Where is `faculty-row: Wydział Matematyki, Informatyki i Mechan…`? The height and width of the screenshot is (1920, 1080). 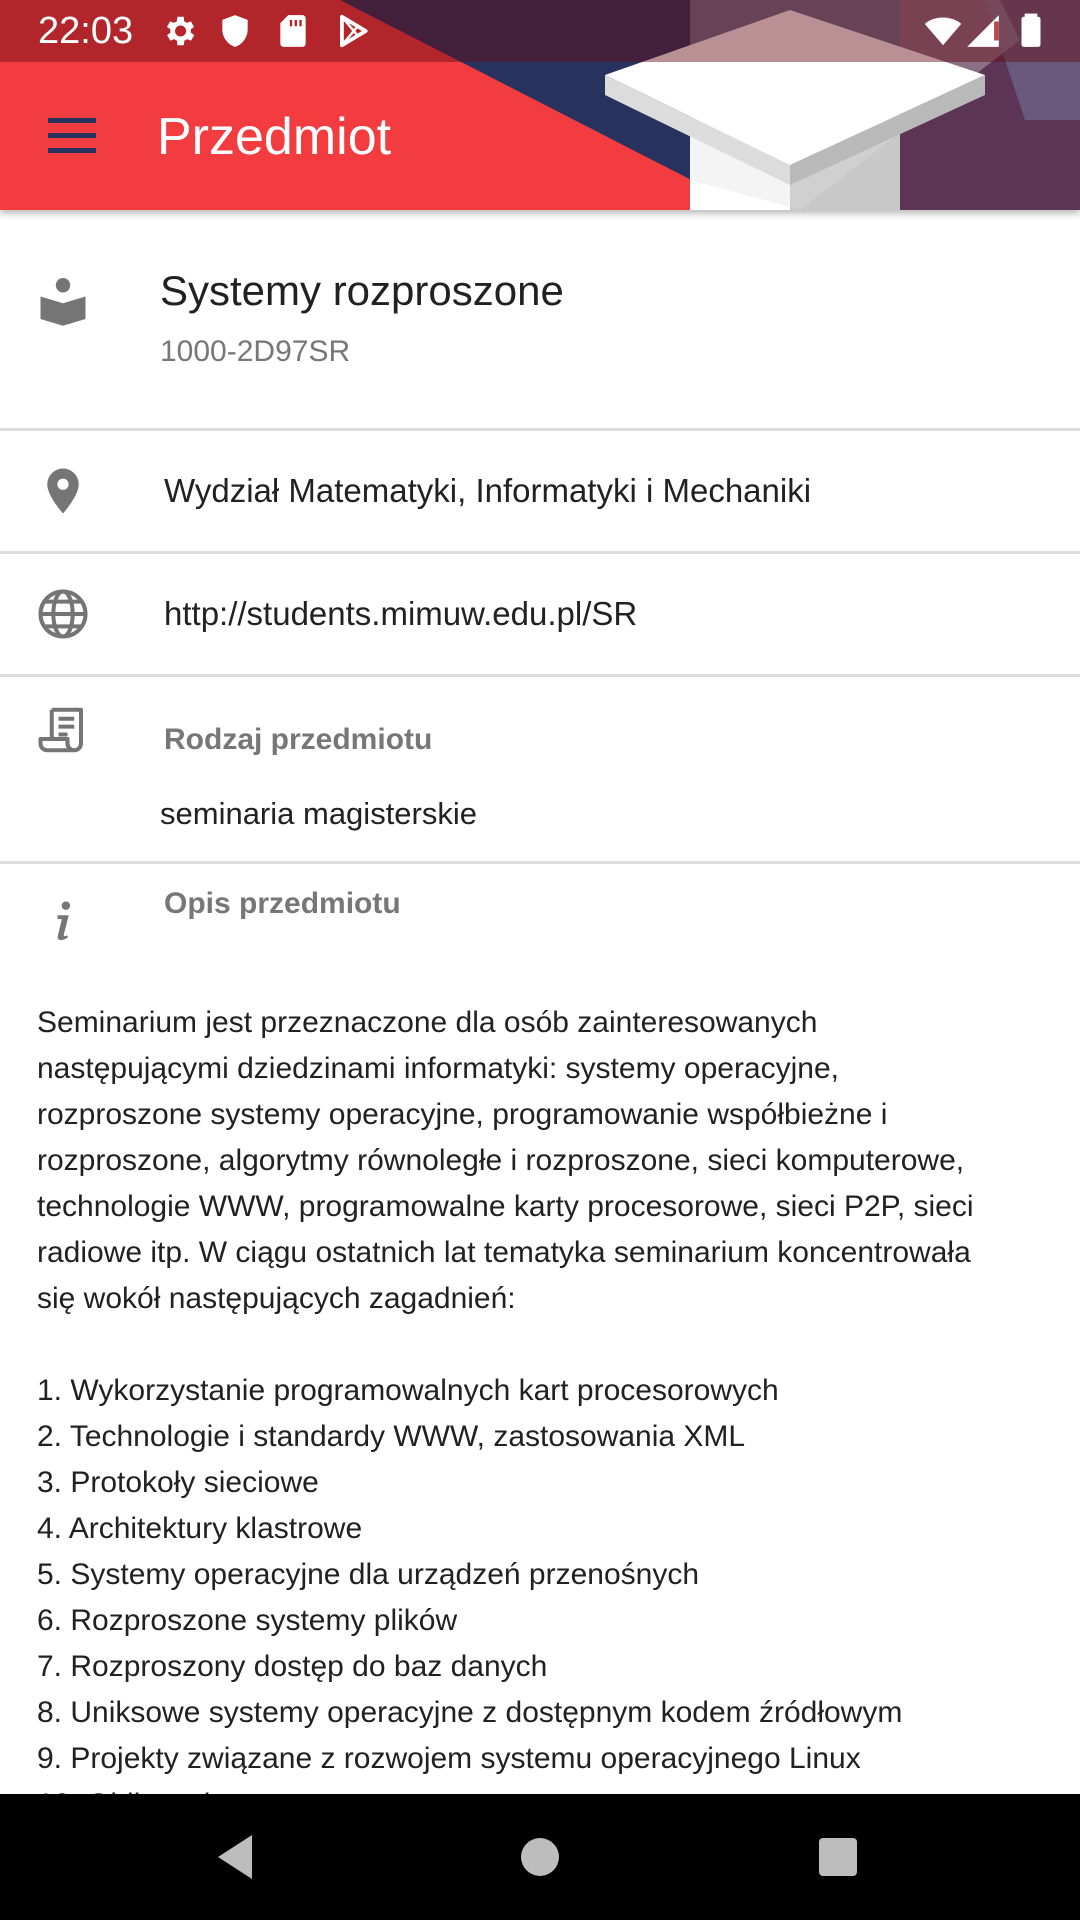
faculty-row: Wydział Matematyki, Informatyki i Mechan… is located at coordinates (540, 492).